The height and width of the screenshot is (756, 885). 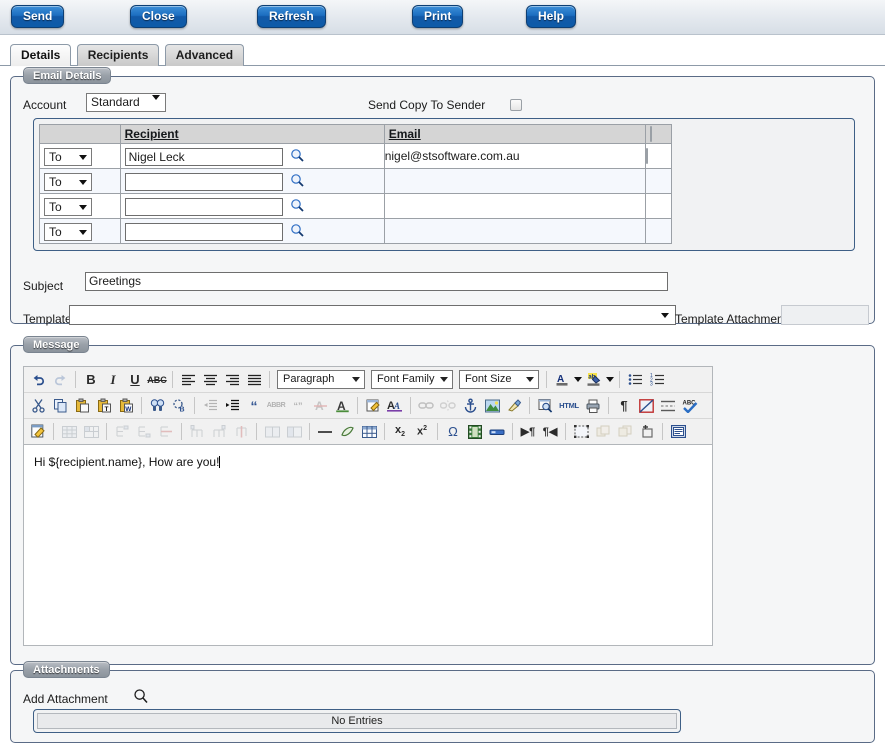 I want to click on insert-page-break-icon, so click(x=668, y=406).